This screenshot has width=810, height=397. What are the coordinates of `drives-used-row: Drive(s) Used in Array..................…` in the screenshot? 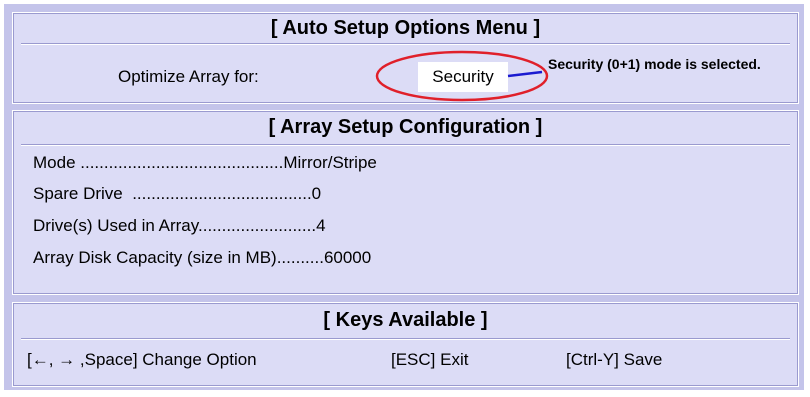 It's located at (179, 225).